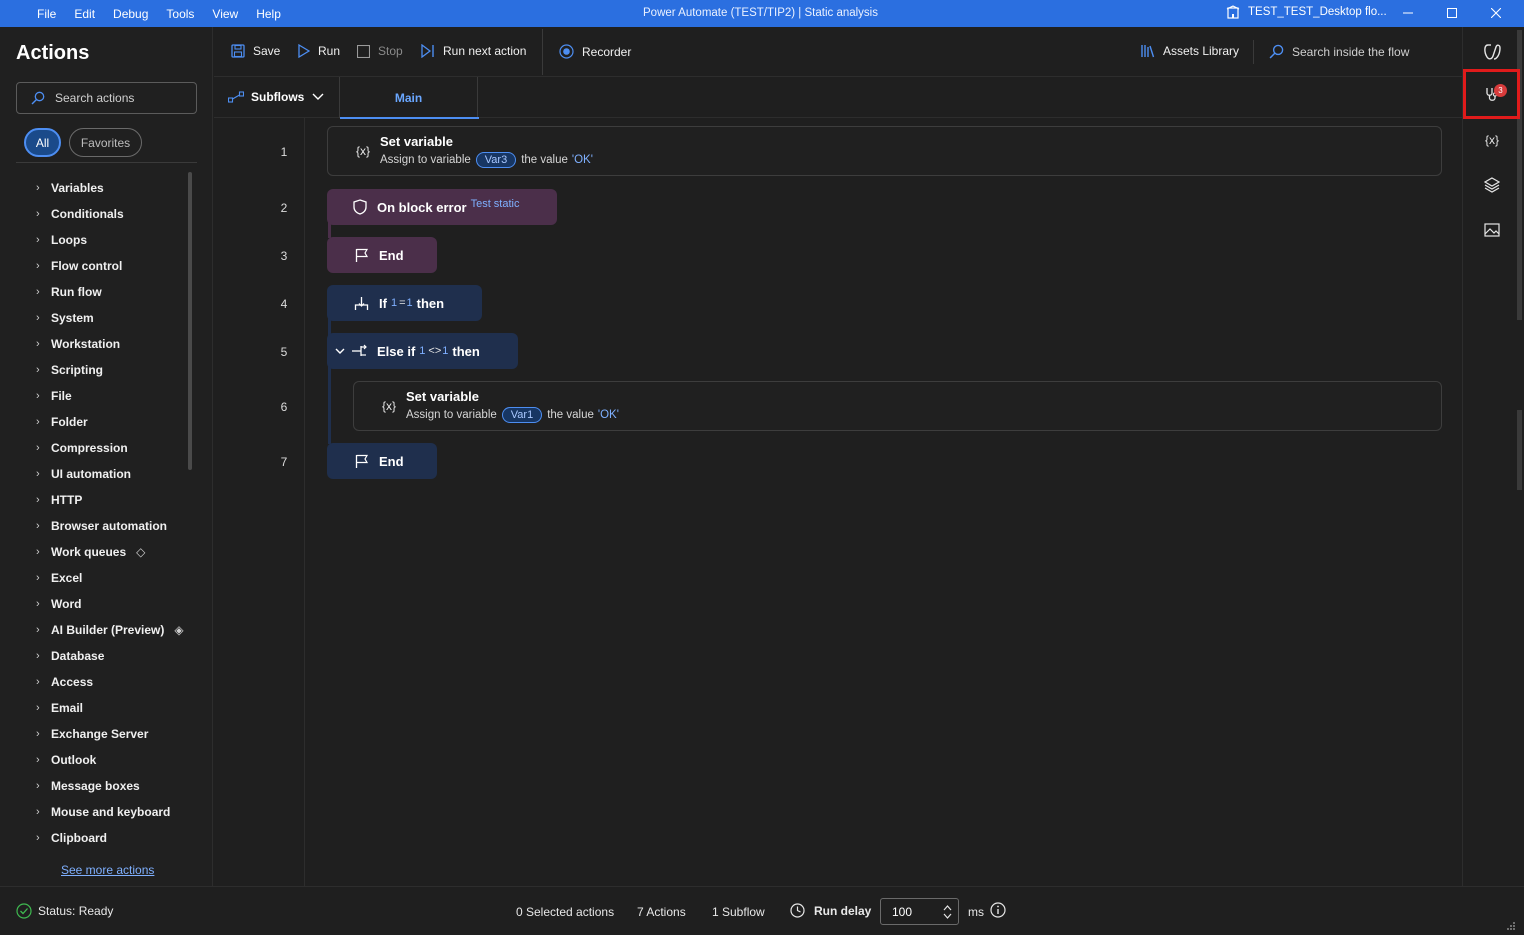 This screenshot has width=1524, height=935. What do you see at coordinates (268, 14) in the screenshot?
I see `menu-help: Help` at bounding box center [268, 14].